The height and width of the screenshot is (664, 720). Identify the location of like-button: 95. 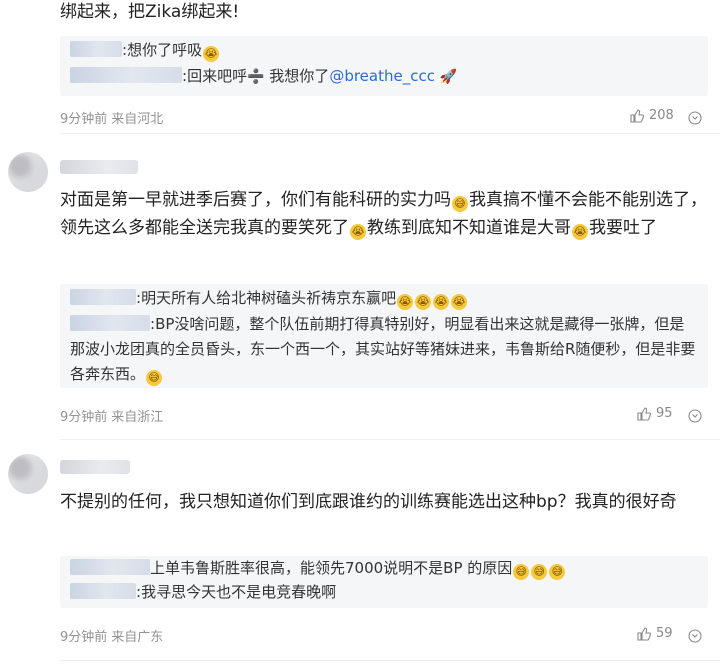
(655, 413).